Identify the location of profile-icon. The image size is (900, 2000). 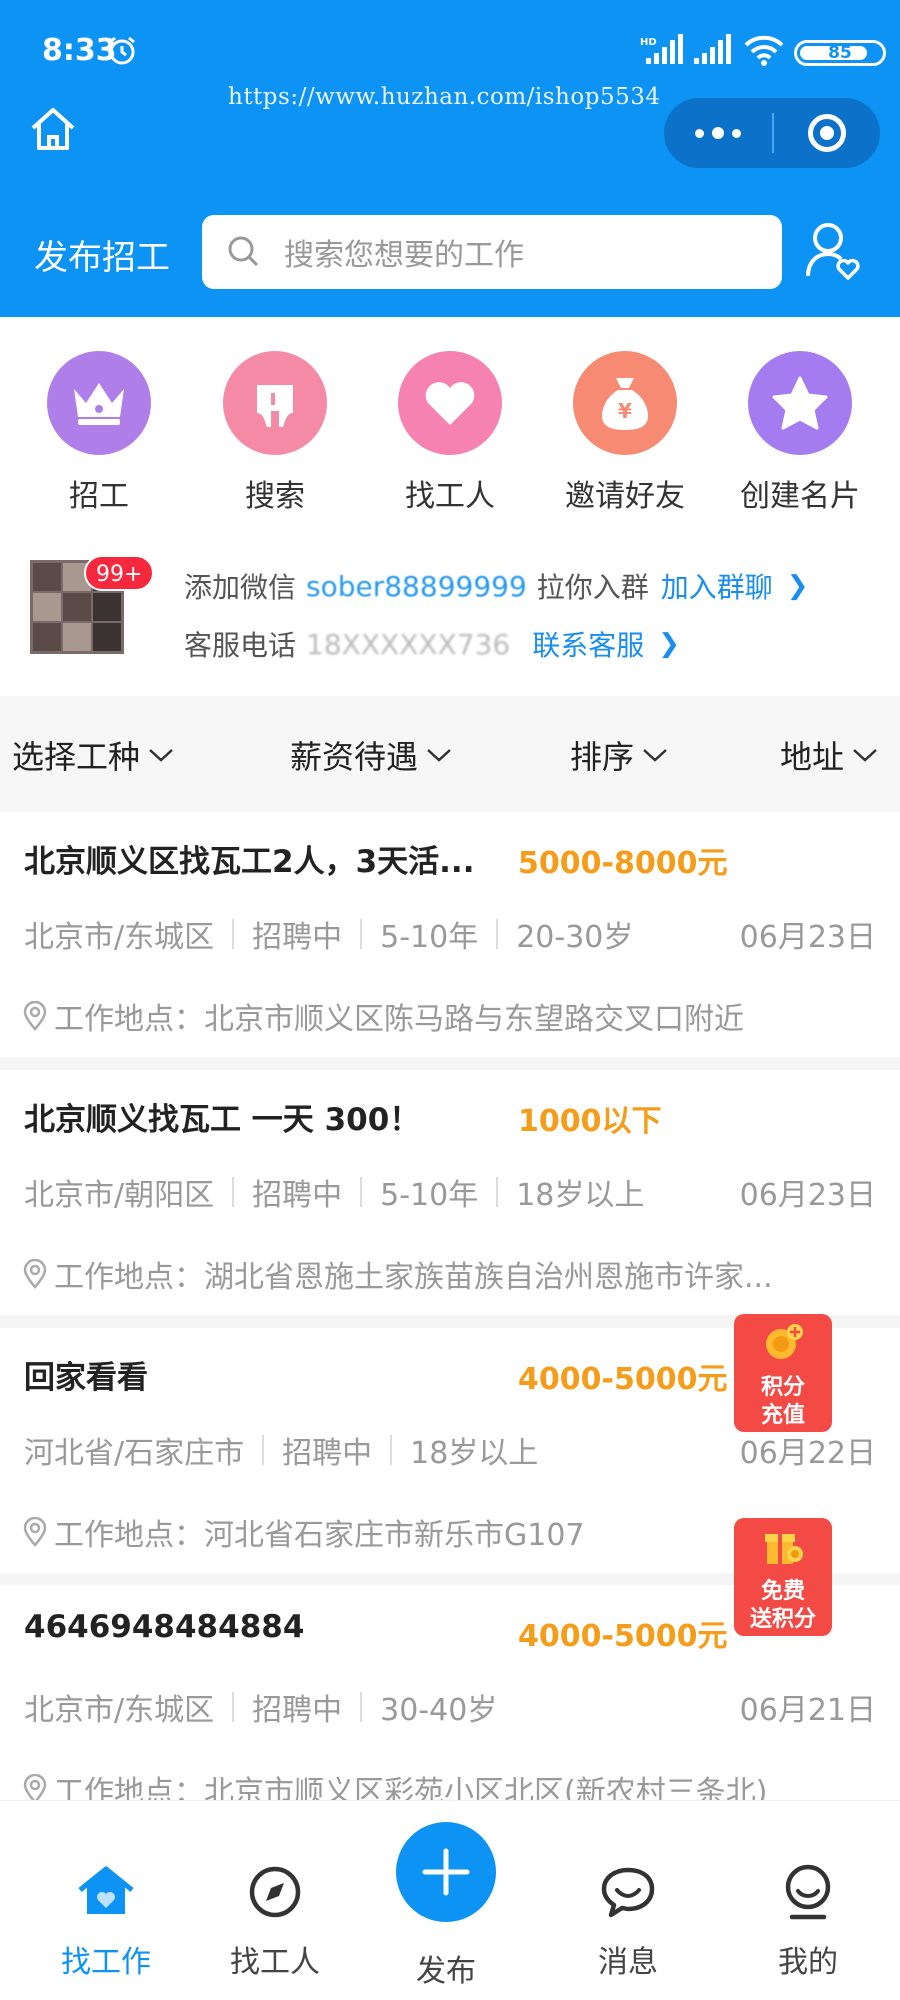
(808, 1892).